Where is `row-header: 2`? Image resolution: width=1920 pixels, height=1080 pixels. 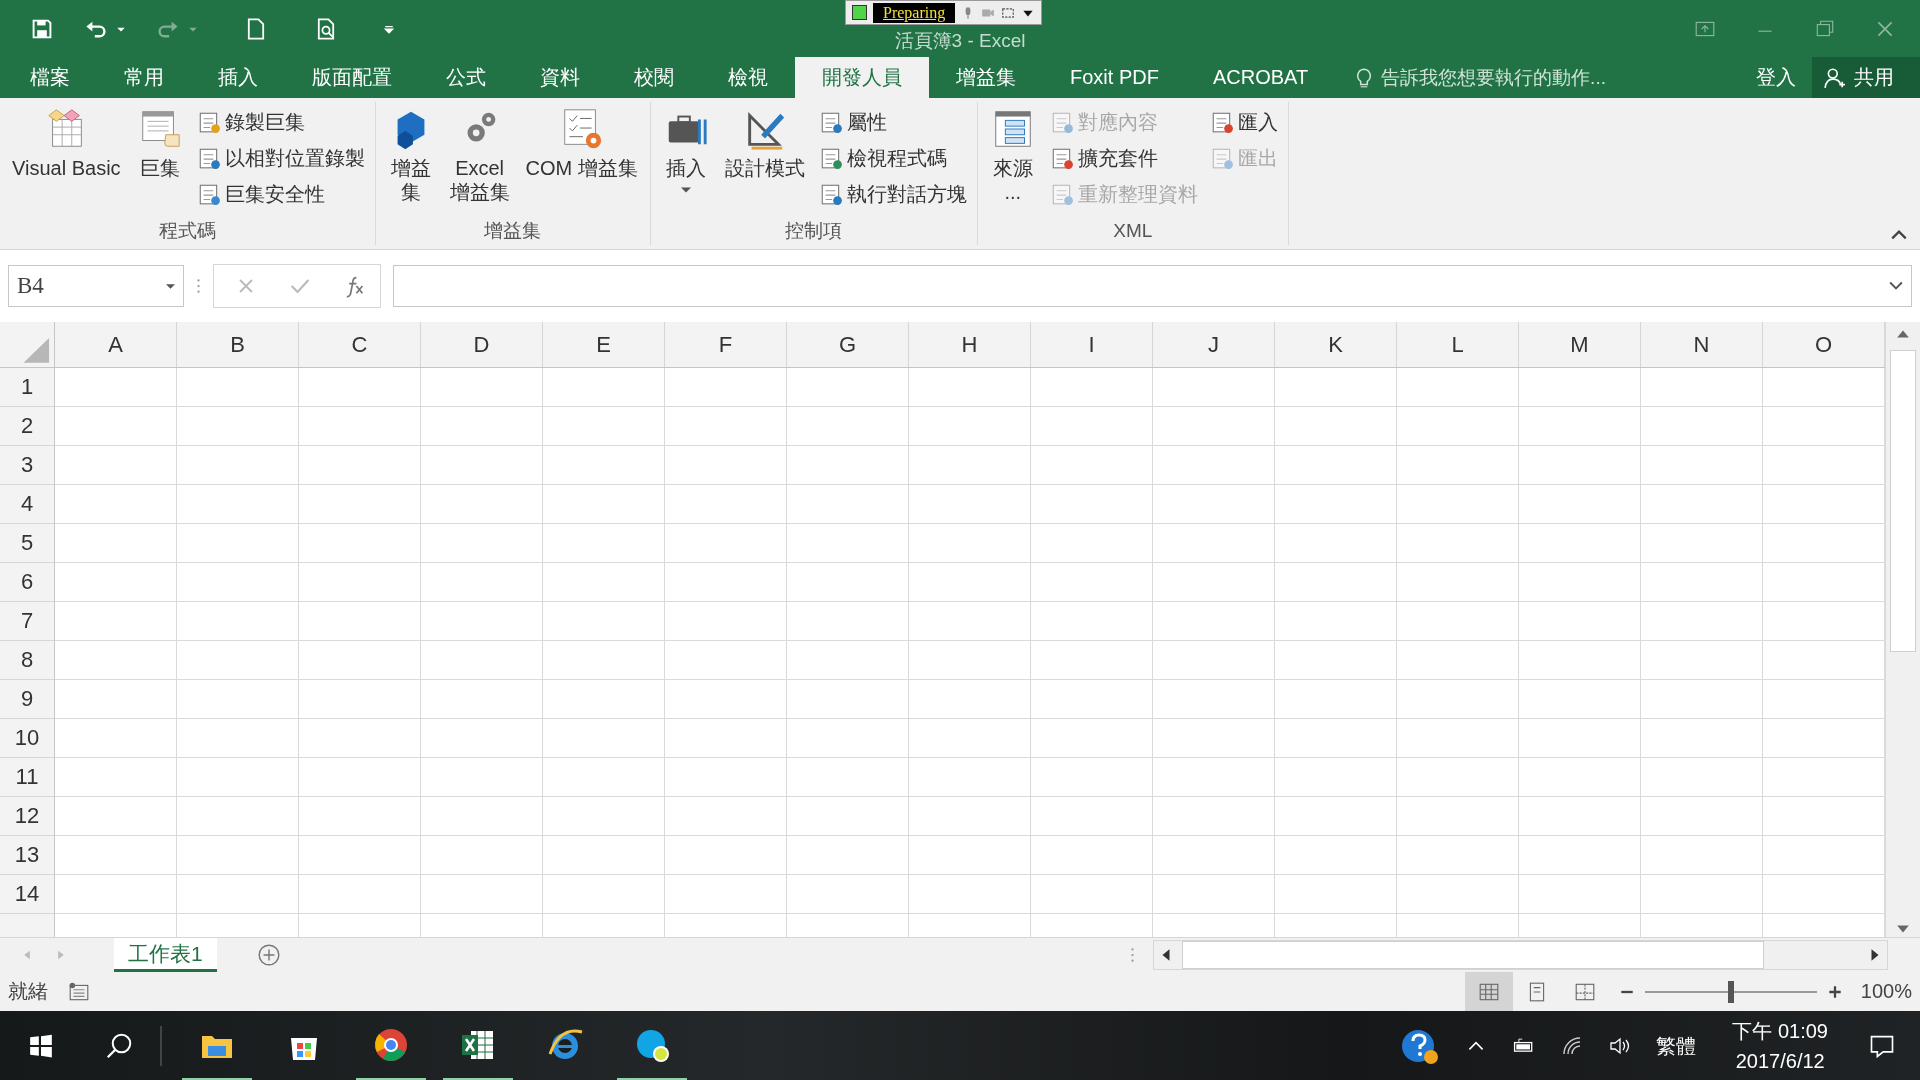
row-header: 2 is located at coordinates (27, 426).